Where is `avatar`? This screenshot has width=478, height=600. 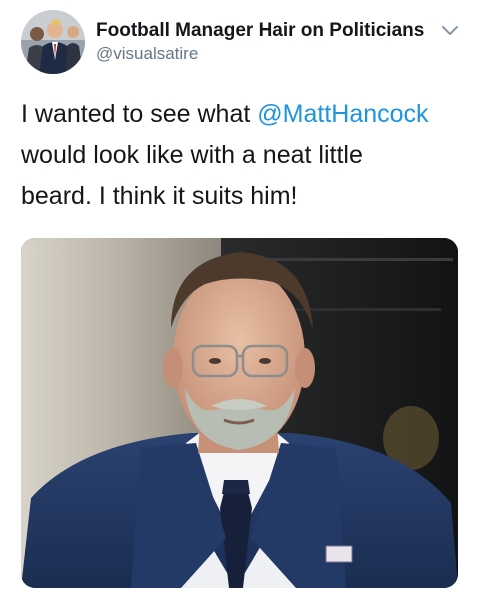 avatar is located at coordinates (53, 42).